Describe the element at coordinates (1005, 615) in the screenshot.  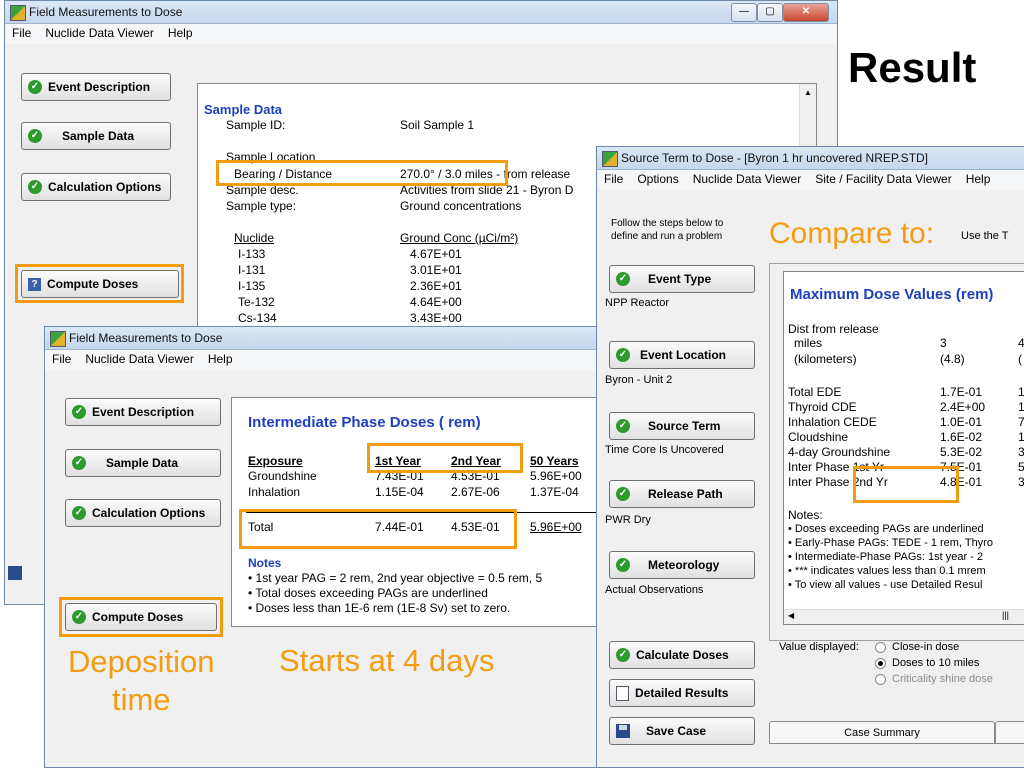
I see `scroll-grip-icon: |||` at that location.